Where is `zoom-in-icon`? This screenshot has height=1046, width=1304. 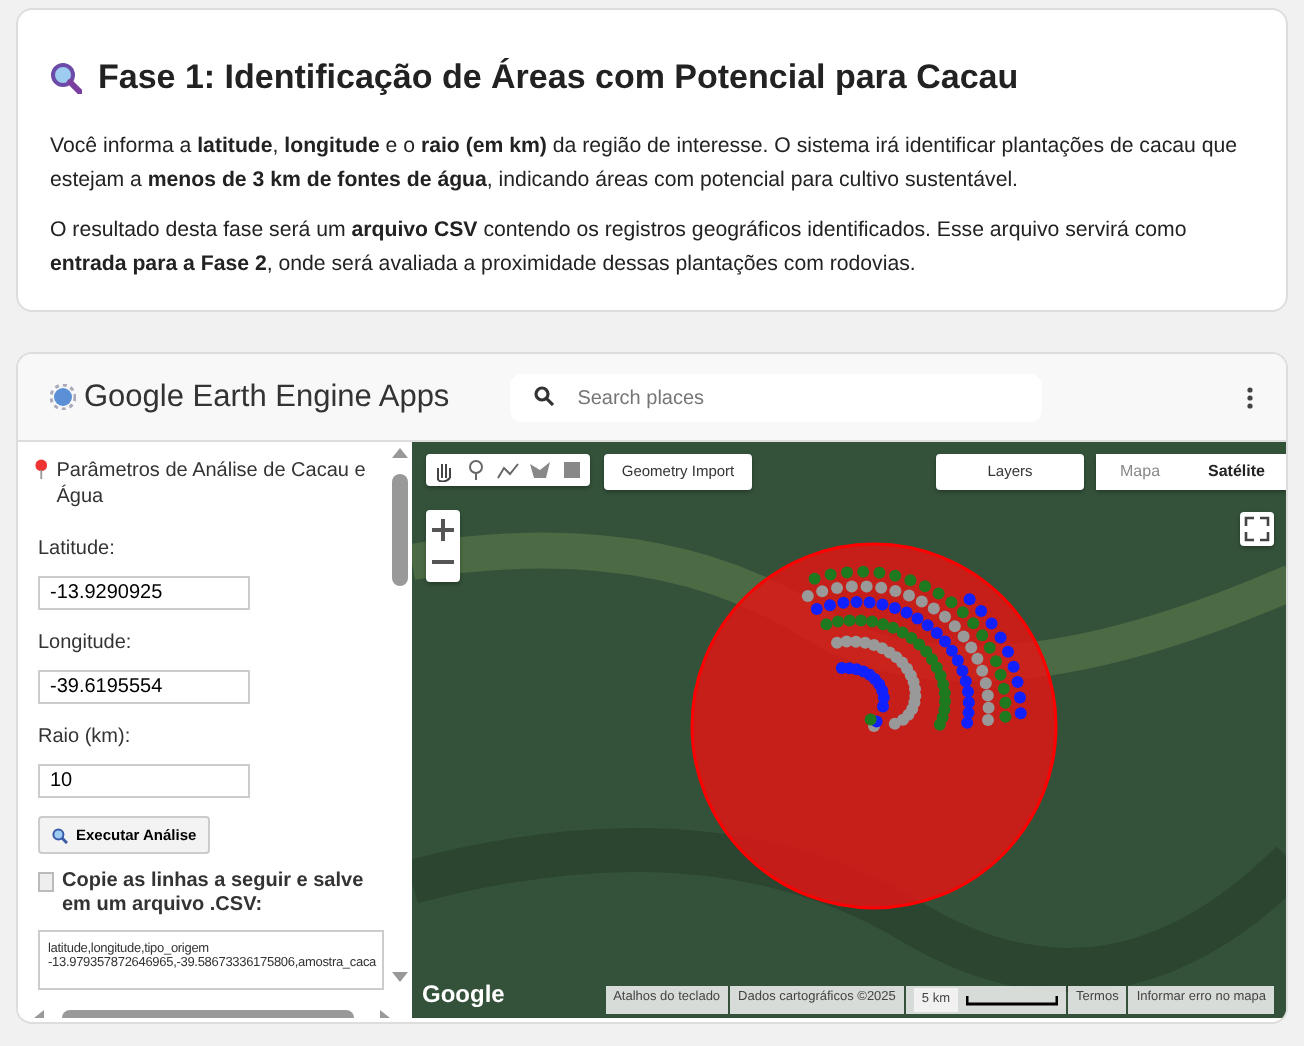 zoom-in-icon is located at coordinates (443, 530).